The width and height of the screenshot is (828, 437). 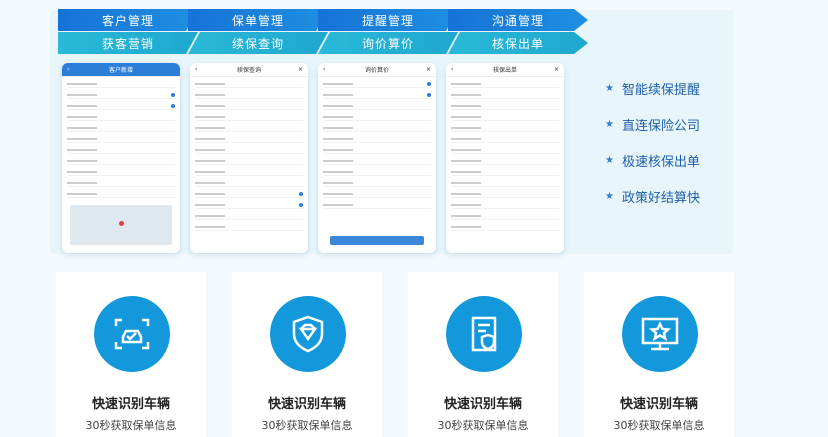 I want to click on feature-item: ★ 政策好结算快, so click(x=652, y=198).